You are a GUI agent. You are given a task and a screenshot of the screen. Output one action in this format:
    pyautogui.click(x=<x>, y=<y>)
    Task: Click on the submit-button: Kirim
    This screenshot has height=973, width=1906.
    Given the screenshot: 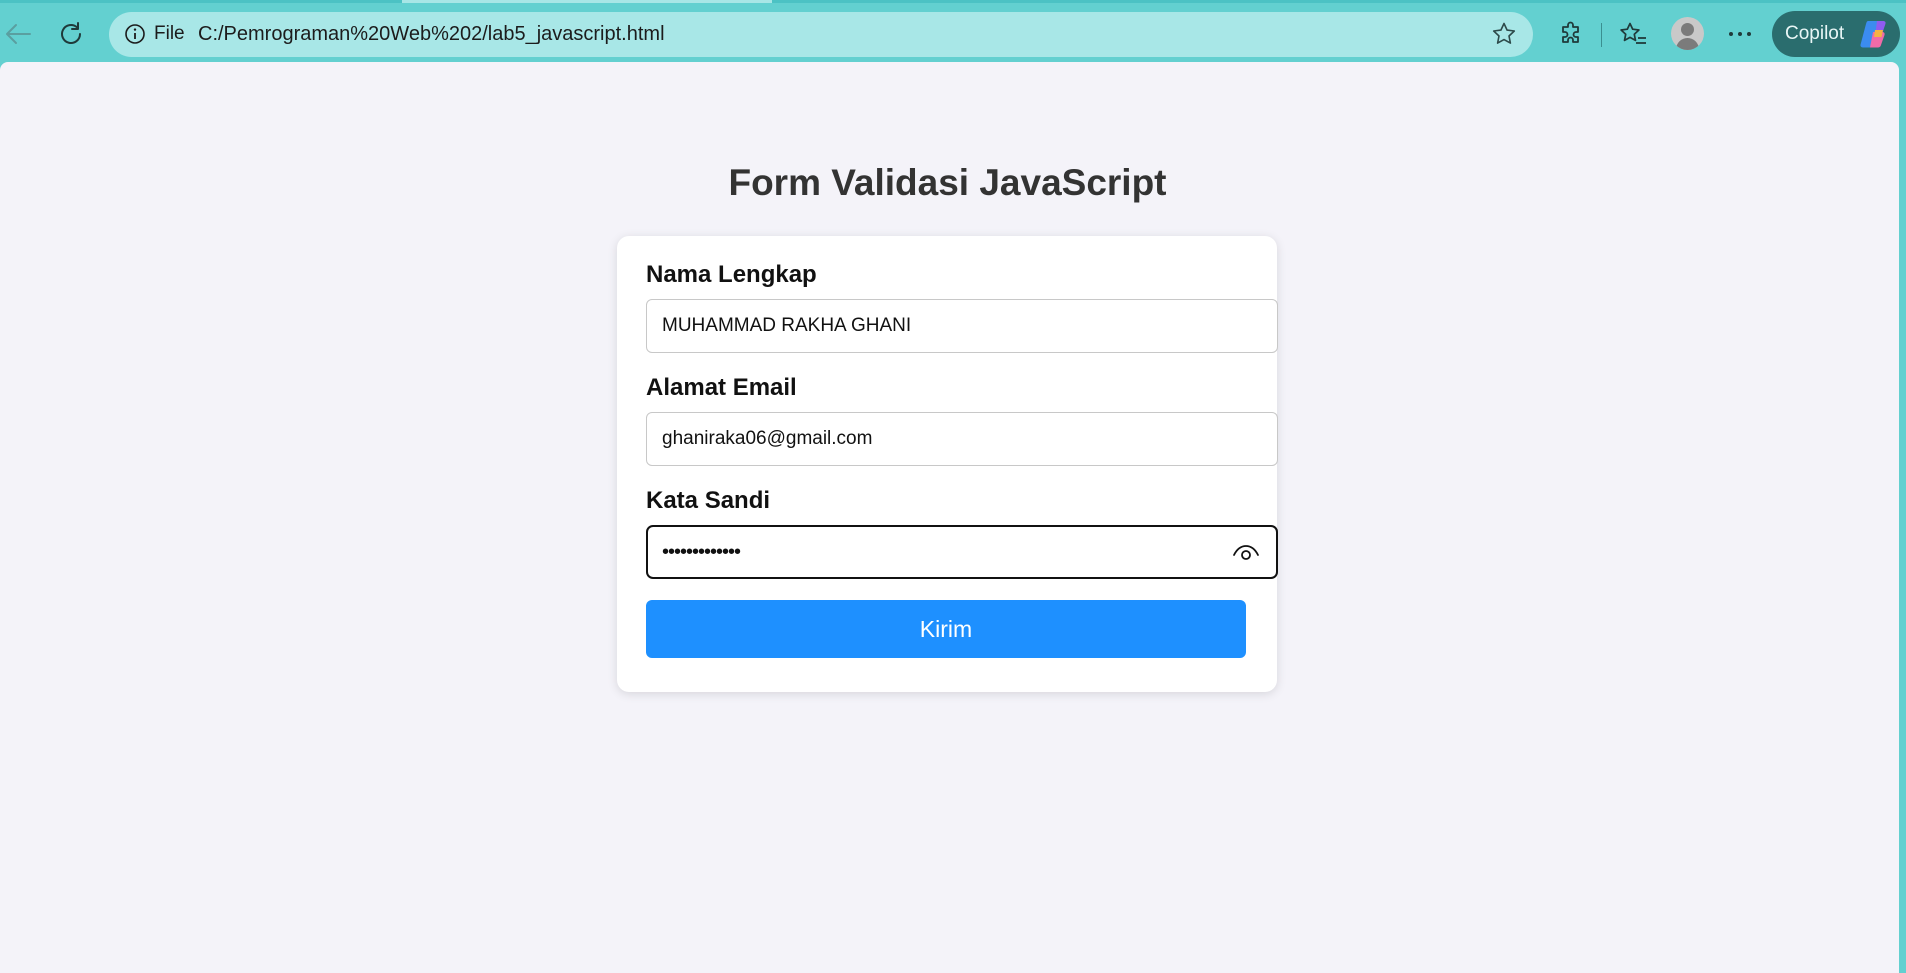 What is the action you would take?
    pyautogui.click(x=946, y=629)
    